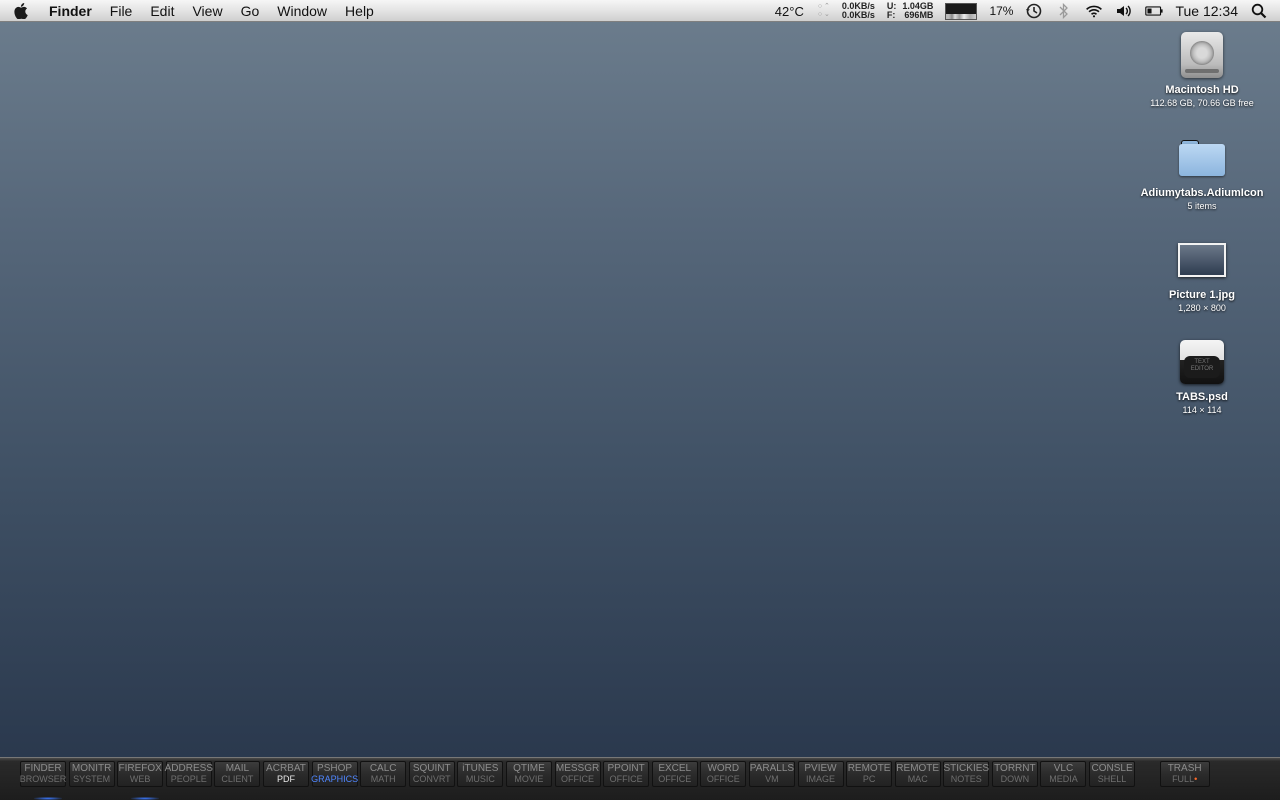  I want to click on dock-tab-excel: EXCEL OFFICE, so click(674, 774).